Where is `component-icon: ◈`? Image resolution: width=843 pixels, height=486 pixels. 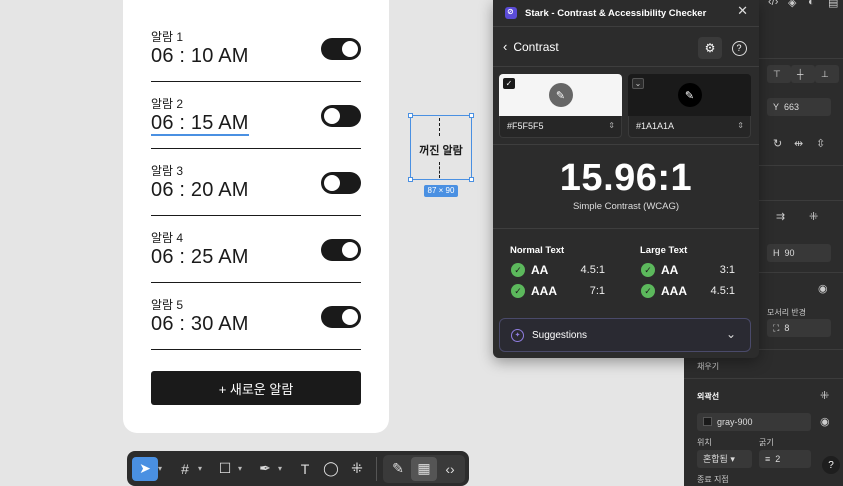
component-icon: ◈ is located at coordinates (792, 4).